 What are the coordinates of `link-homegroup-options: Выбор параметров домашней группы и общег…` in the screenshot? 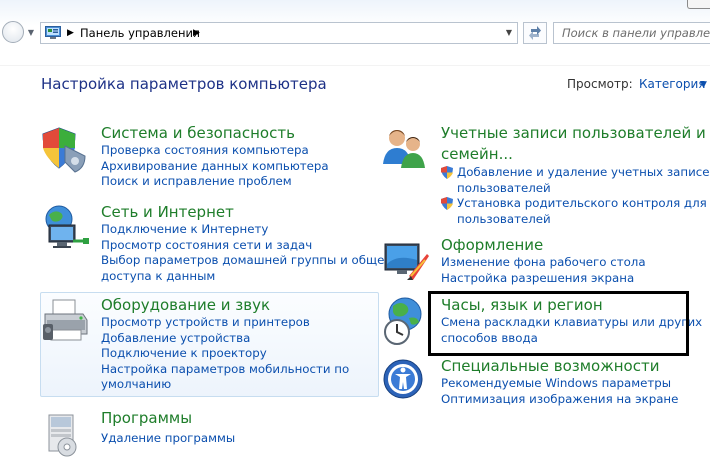 It's located at (249, 261).